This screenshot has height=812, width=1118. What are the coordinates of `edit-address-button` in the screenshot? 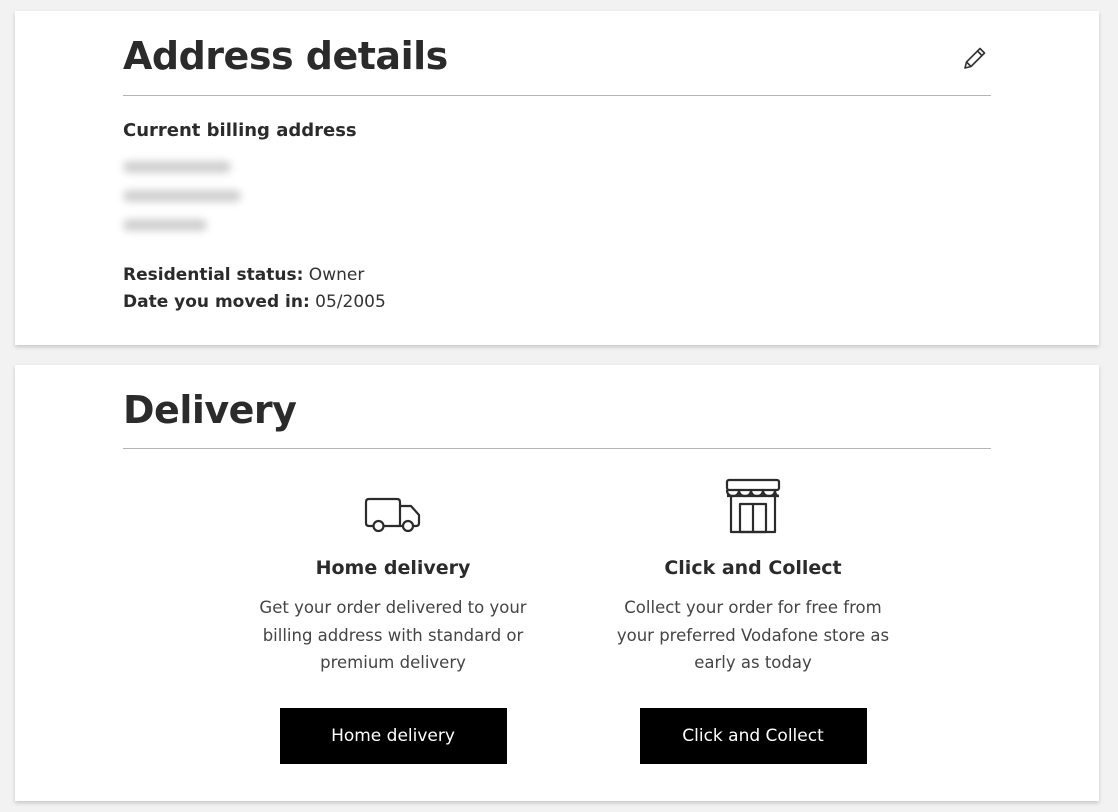 It's located at (974, 58).